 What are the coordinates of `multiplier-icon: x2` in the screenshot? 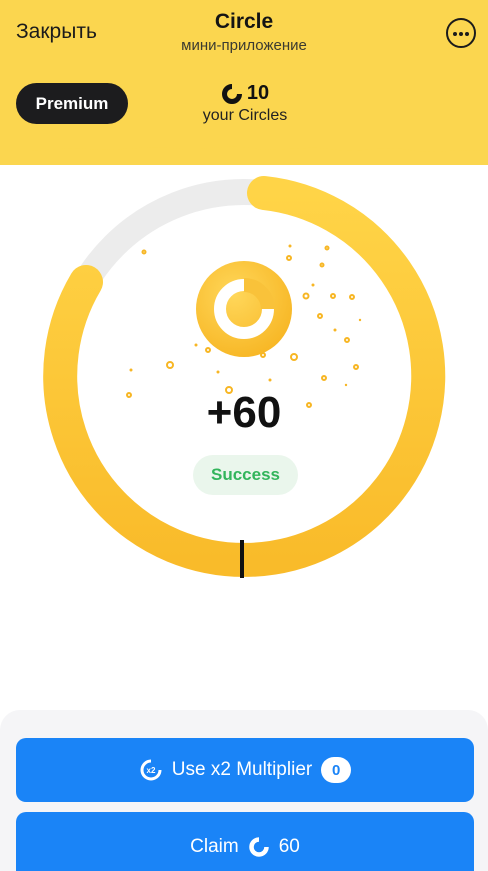 It's located at (151, 770).